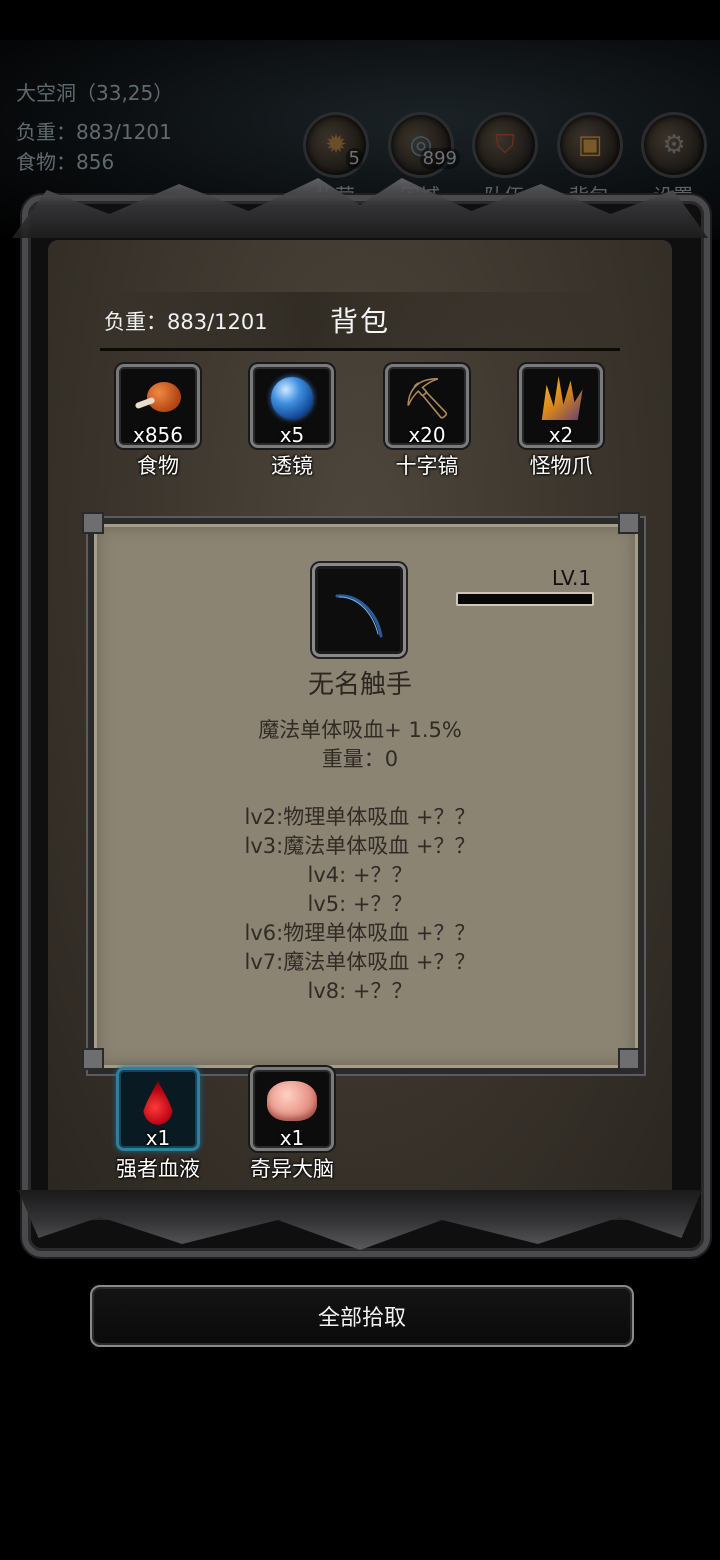 The height and width of the screenshot is (1560, 720). What do you see at coordinates (505, 145) in the screenshot?
I see `shield-icon: ⛉` at bounding box center [505, 145].